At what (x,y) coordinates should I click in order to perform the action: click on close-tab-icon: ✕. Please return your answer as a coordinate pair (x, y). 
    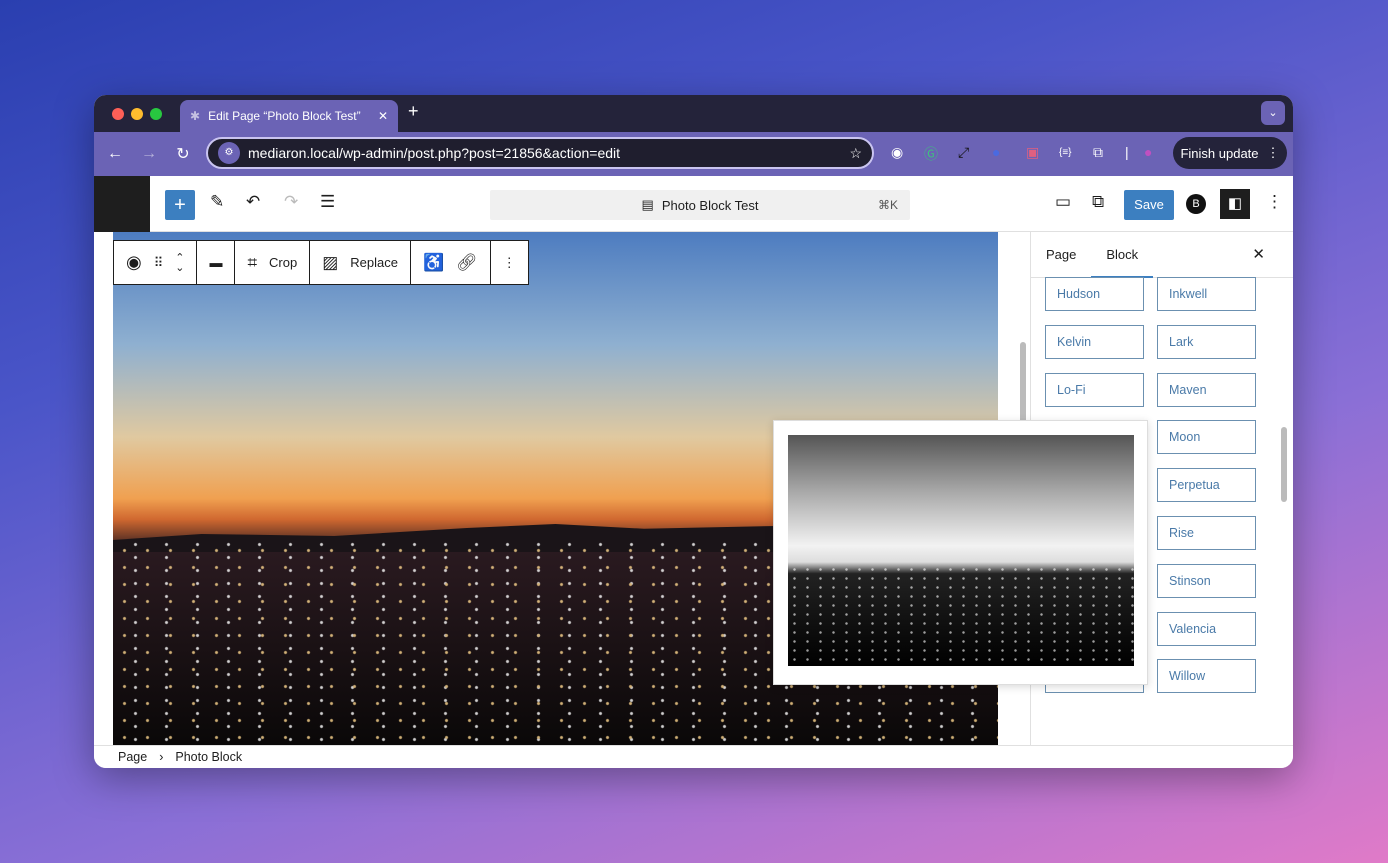
    Looking at the image, I should click on (383, 116).